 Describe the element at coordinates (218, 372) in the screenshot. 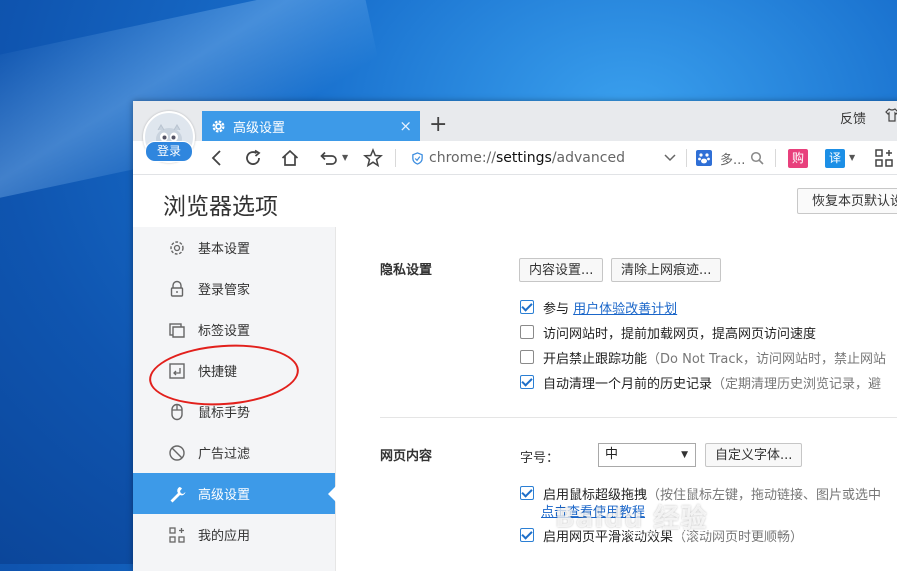

I see `sidebar-item-label: 快捷键` at that location.